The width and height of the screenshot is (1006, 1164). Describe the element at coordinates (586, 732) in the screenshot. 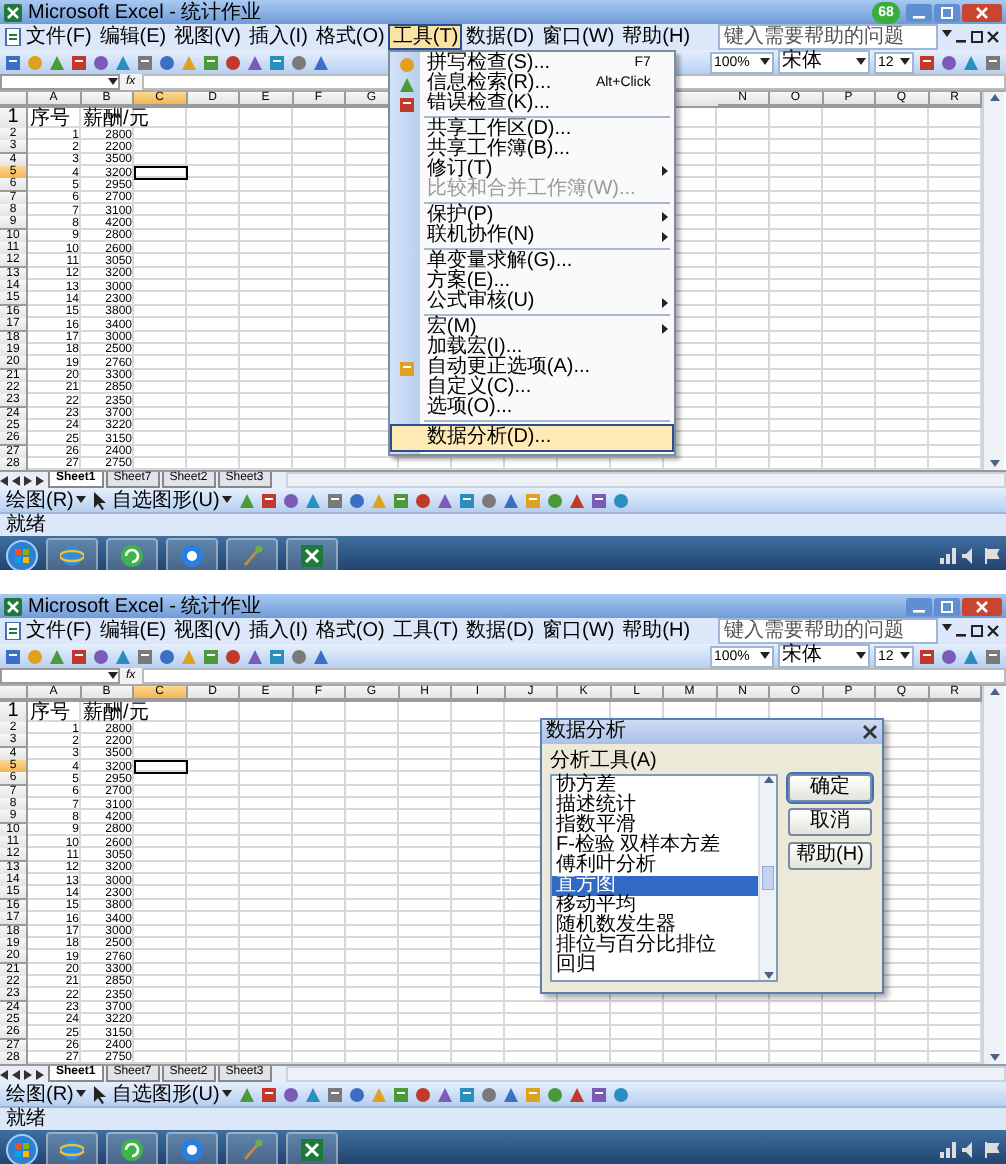

I see `dialog-title: 数据分析` at that location.